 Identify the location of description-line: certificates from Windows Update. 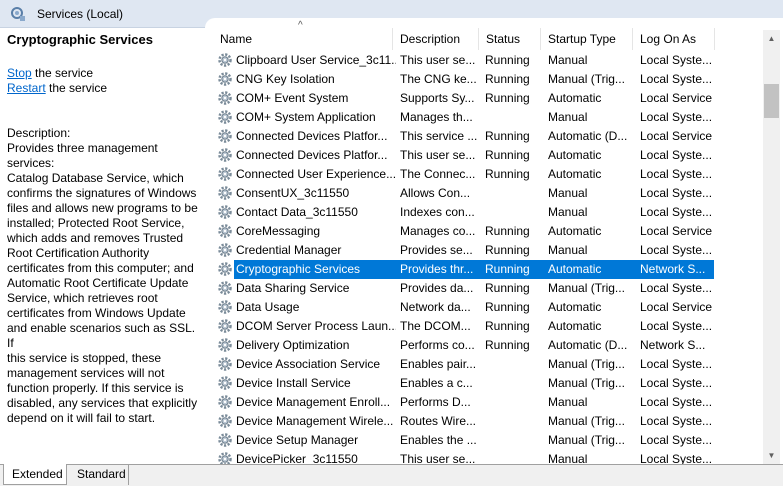
(96, 313).